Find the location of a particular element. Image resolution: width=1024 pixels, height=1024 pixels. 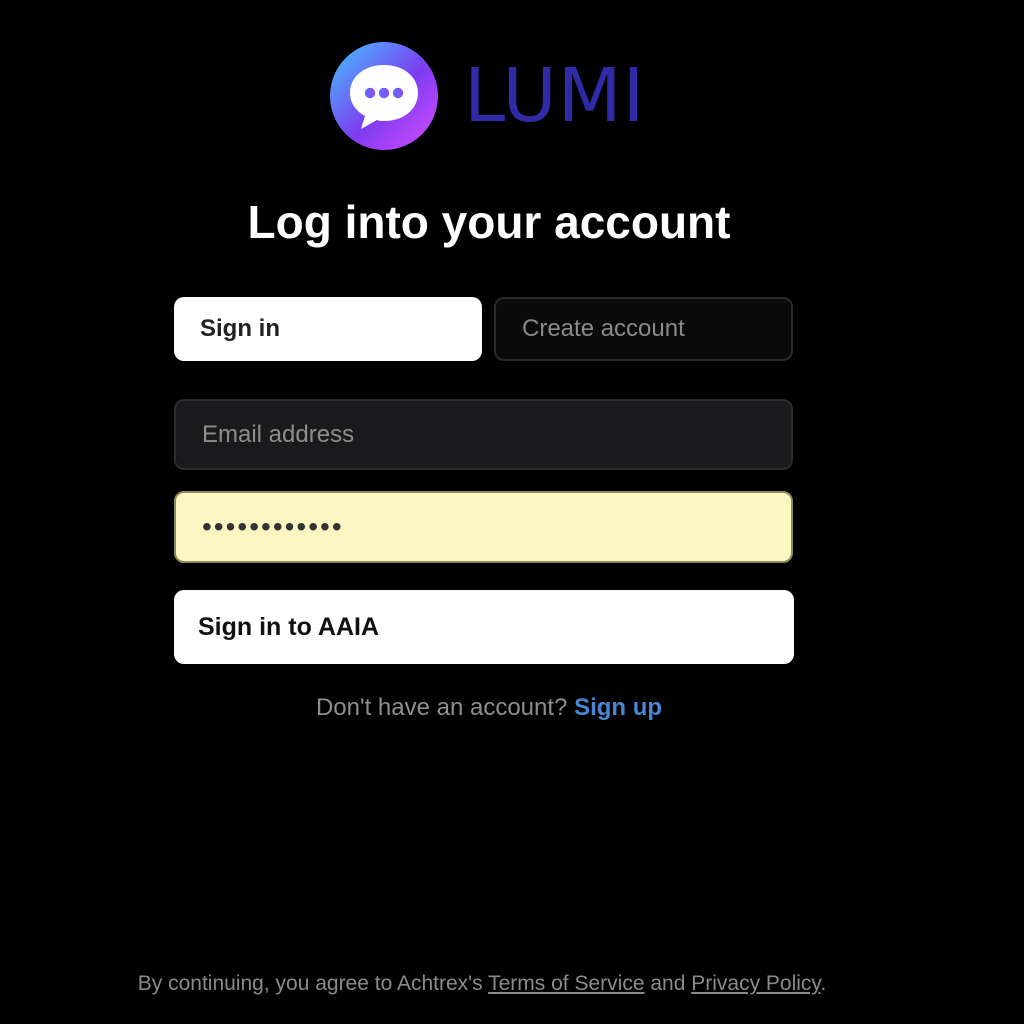

tab-sign-in-label: Sign in is located at coordinates (240, 328).